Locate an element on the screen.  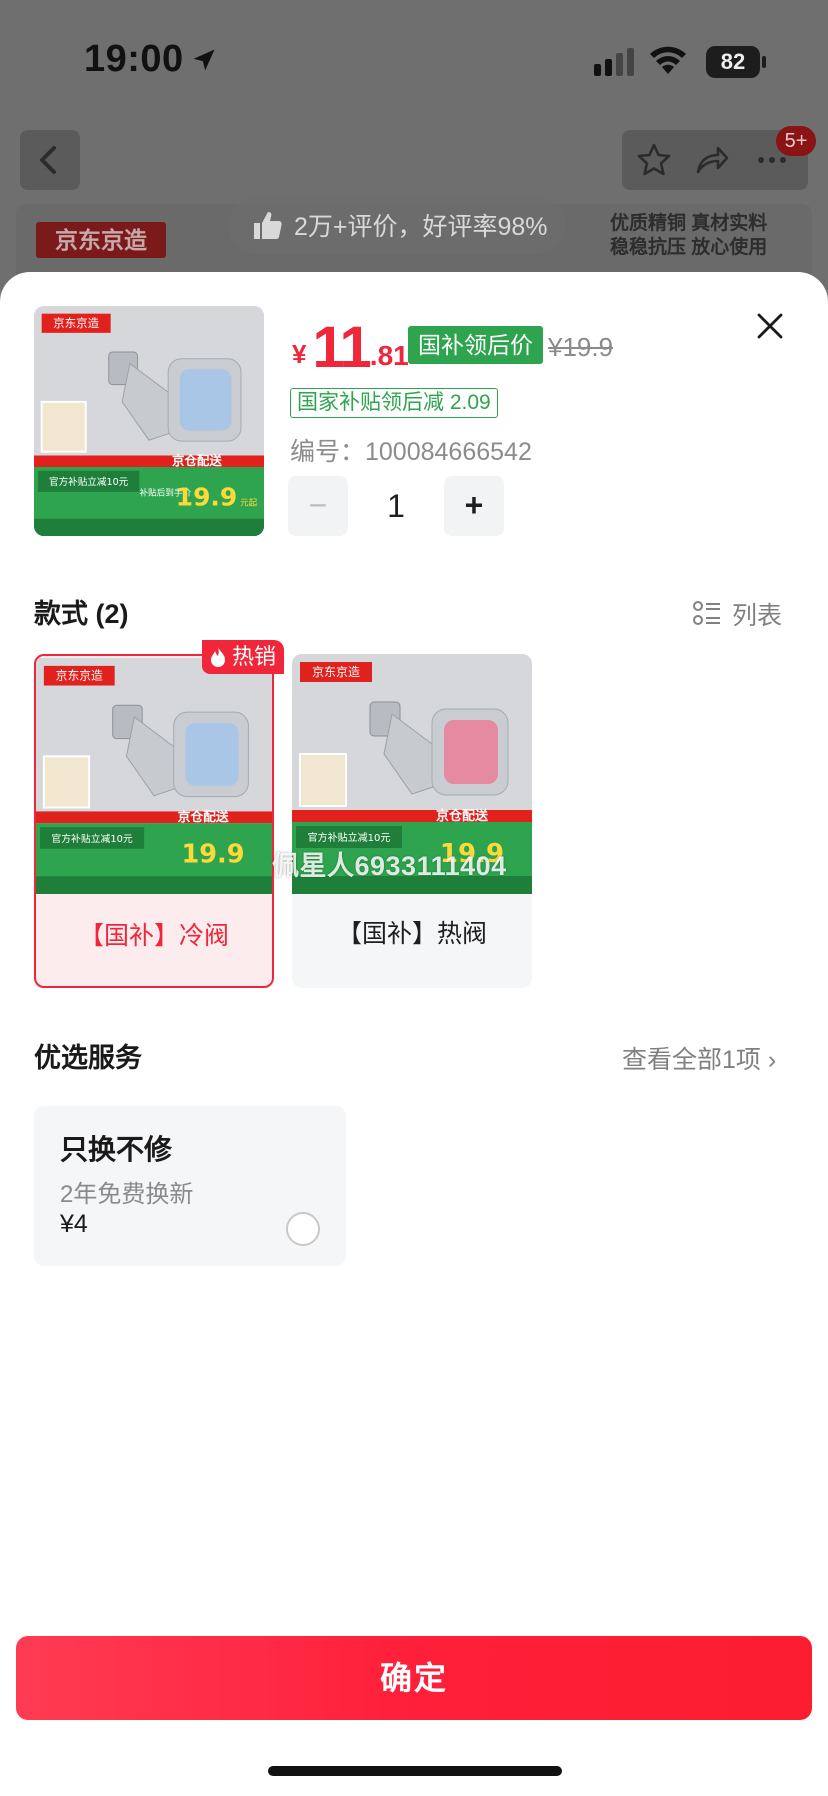
variant-label: 【国补】冷阀 is located at coordinates (153, 936).